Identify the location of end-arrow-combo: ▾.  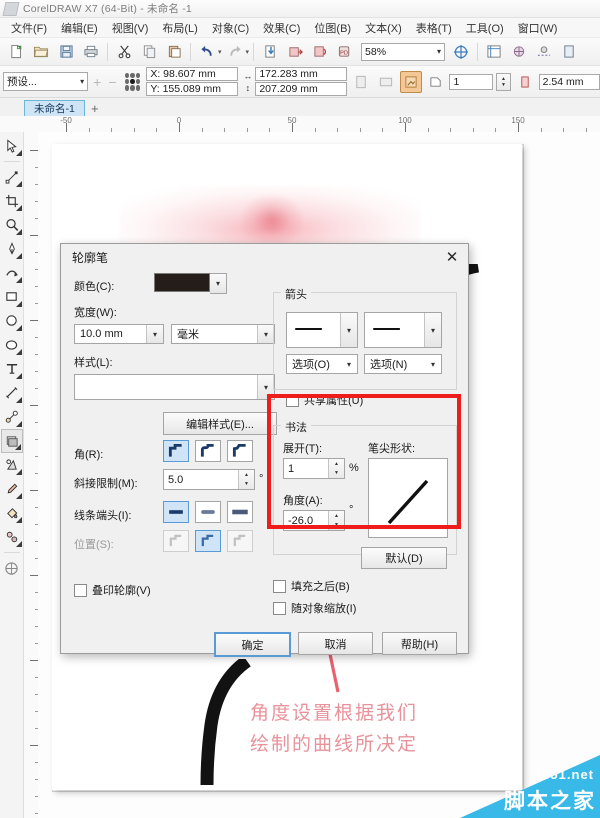
(403, 330).